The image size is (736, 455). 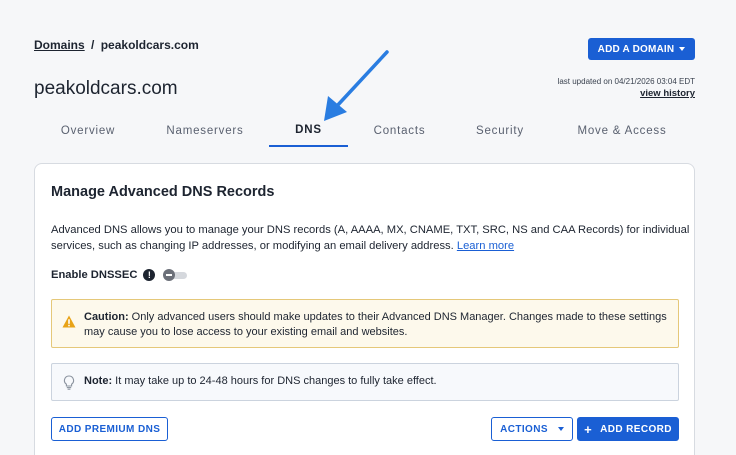 What do you see at coordinates (169, 275) in the screenshot?
I see `toggle-knob` at bounding box center [169, 275].